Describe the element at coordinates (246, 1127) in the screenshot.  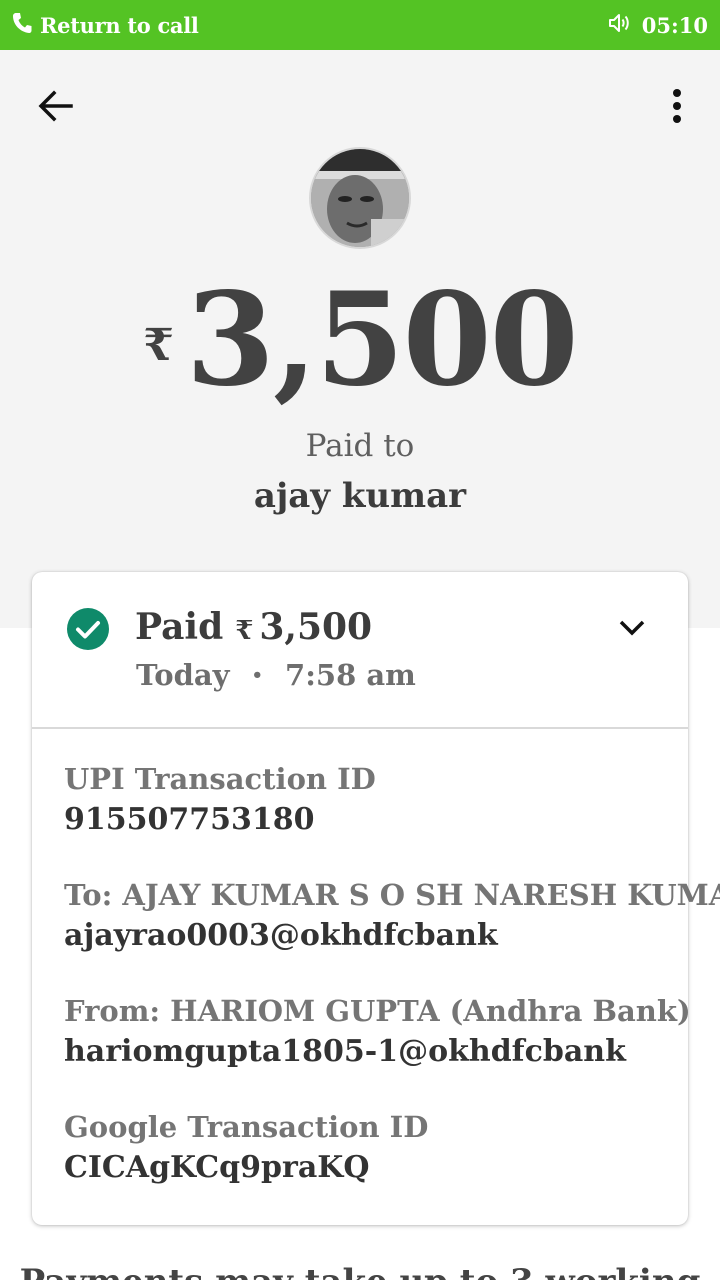
I see `detail-label: Google Transaction ID` at that location.